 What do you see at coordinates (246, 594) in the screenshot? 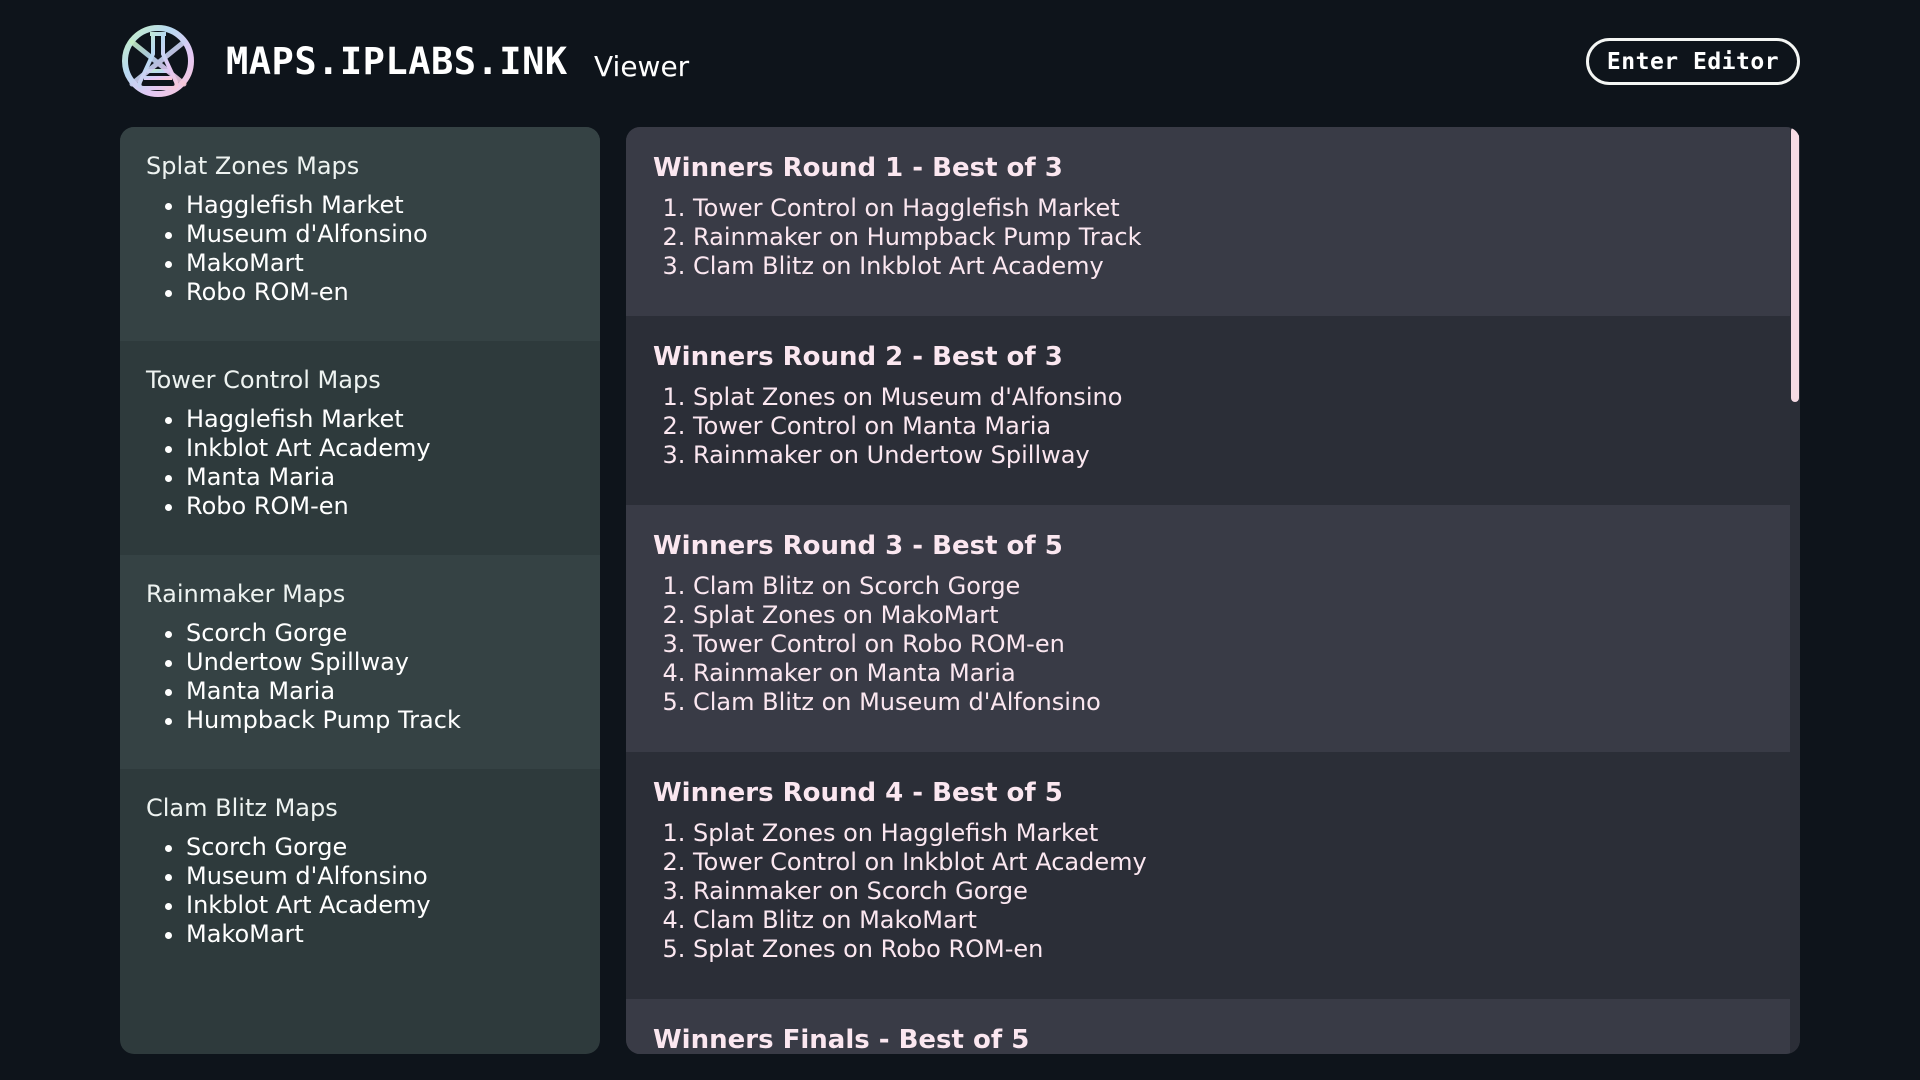
I see `mode-heading: Rainmaker Maps` at bounding box center [246, 594].